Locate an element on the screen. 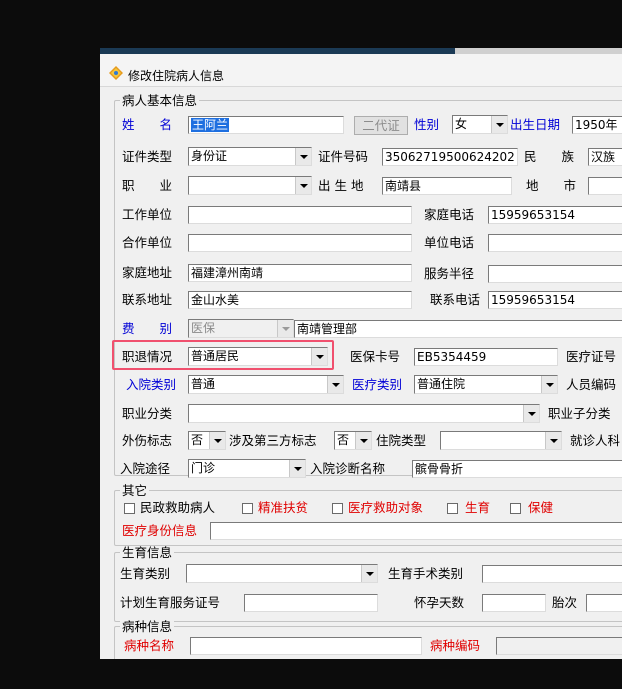  doctor-label: 就诊人科 is located at coordinates (595, 440).